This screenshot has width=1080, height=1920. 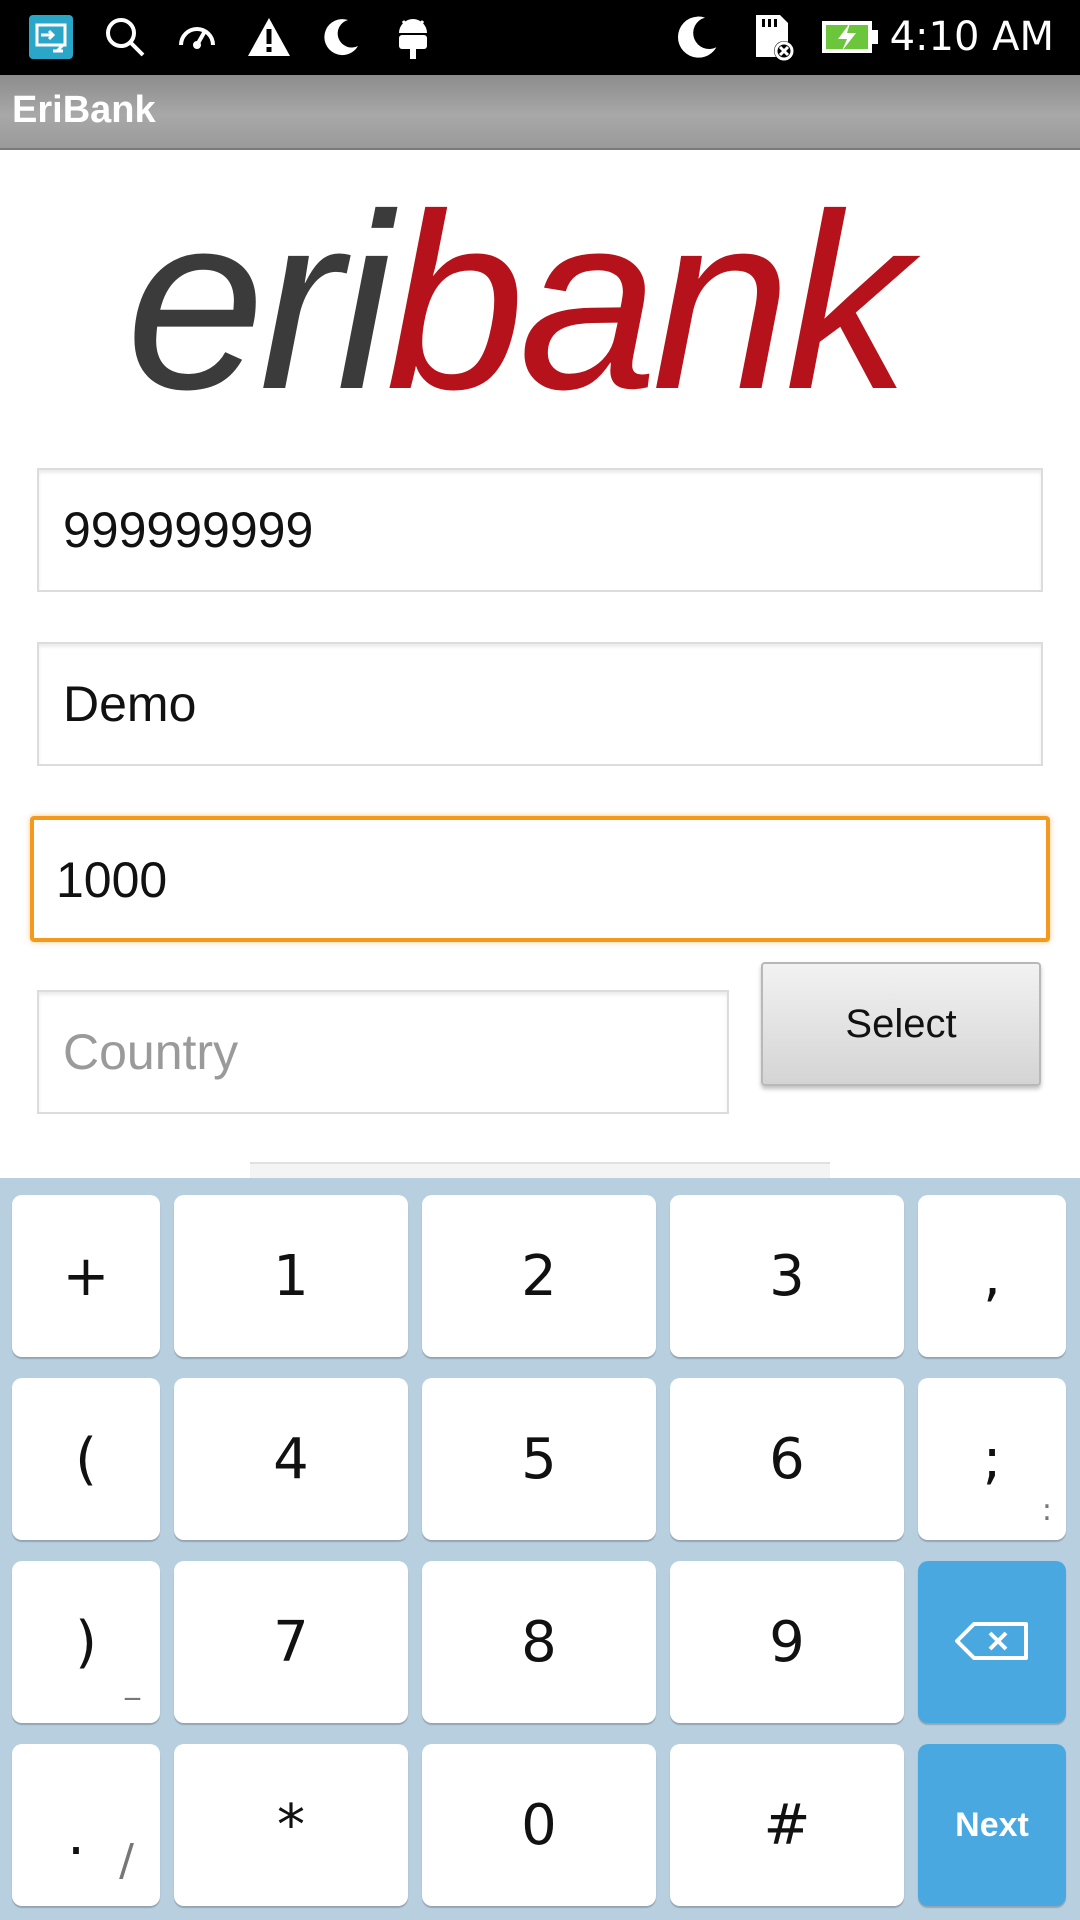 What do you see at coordinates (1046, 1510) in the screenshot?
I see `key-hint: :` at bounding box center [1046, 1510].